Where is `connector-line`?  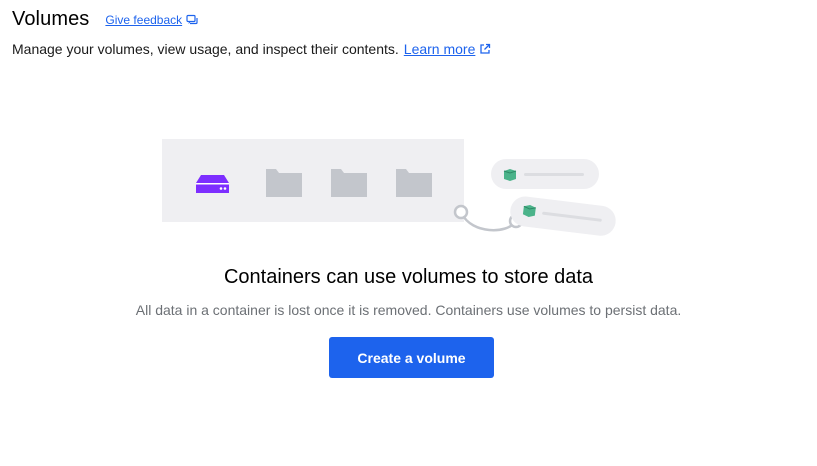 connector-line is located at coordinates (488, 222).